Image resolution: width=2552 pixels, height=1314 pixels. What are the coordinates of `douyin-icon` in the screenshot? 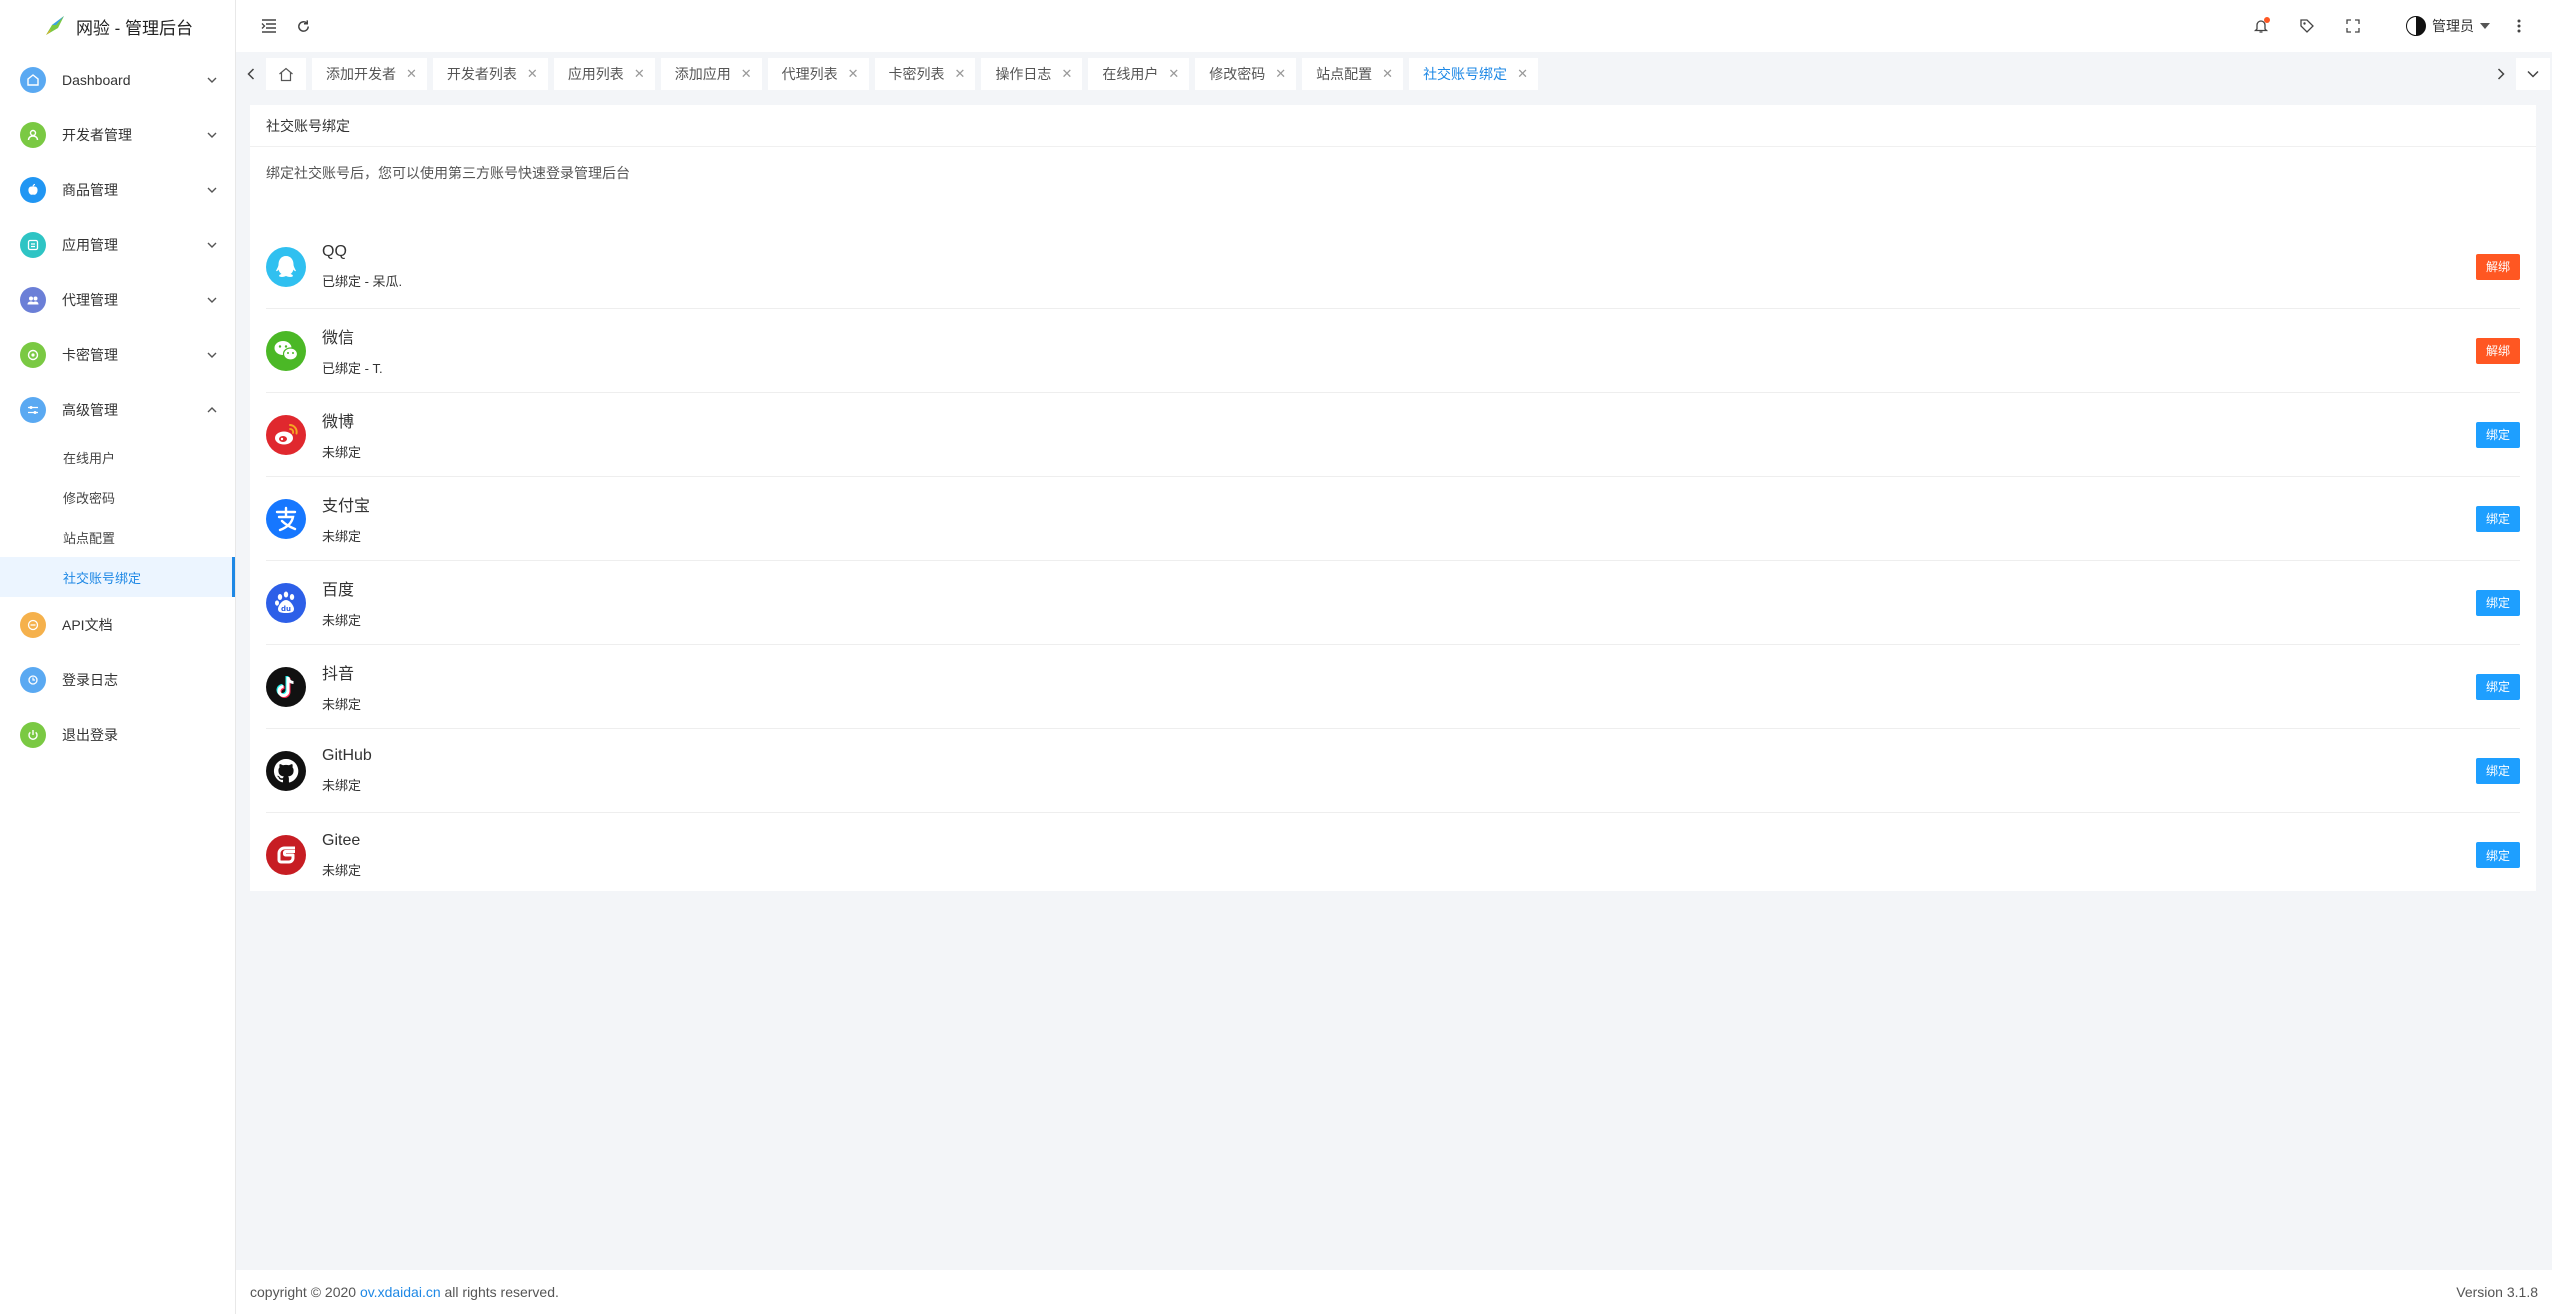 It's located at (285, 686).